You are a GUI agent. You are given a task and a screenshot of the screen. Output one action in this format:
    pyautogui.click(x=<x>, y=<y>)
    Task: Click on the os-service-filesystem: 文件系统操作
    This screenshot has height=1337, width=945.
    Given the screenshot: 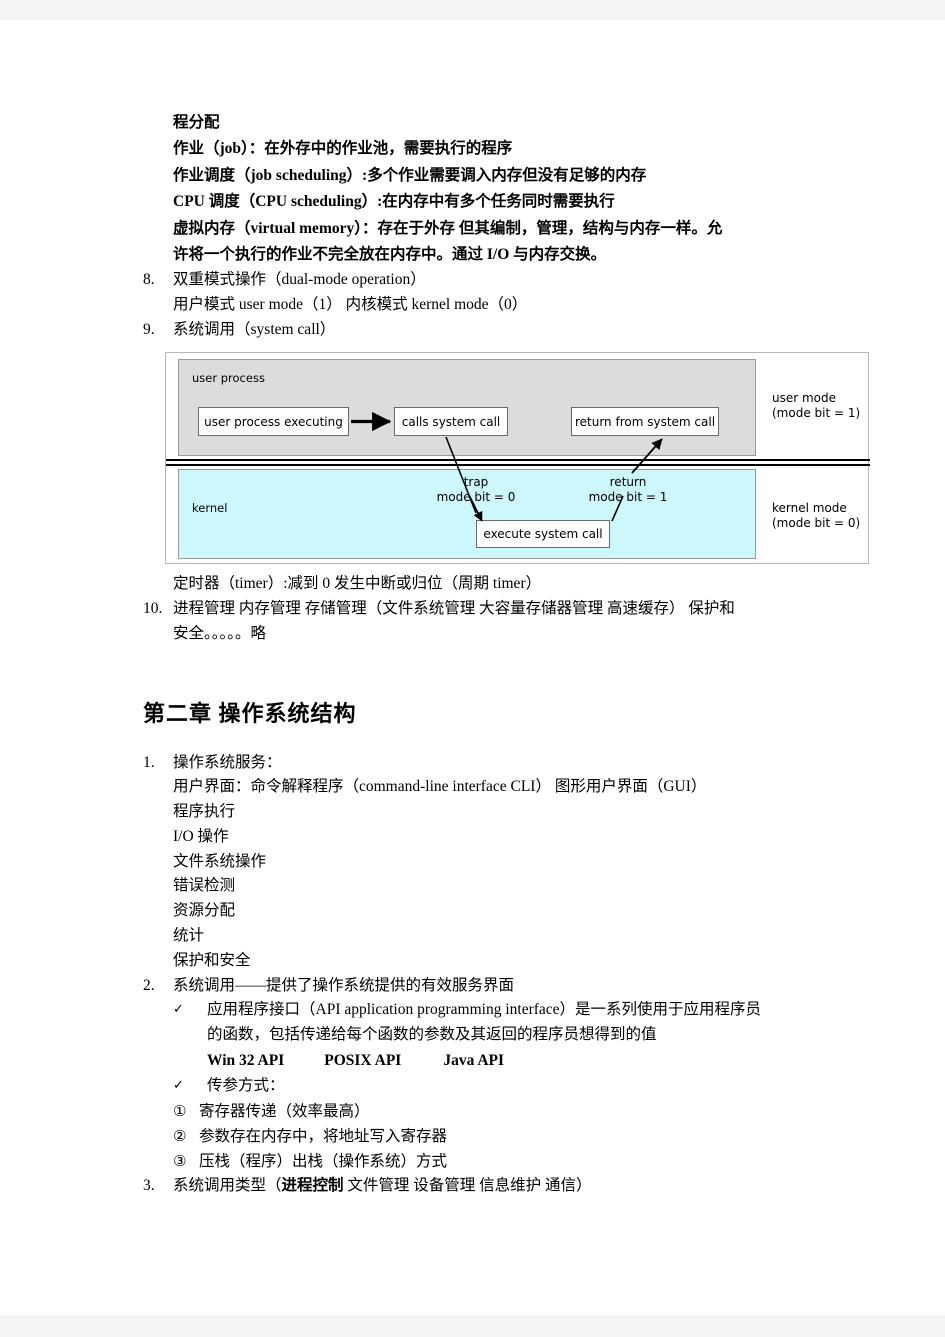 What is the action you would take?
    pyautogui.click(x=220, y=861)
    